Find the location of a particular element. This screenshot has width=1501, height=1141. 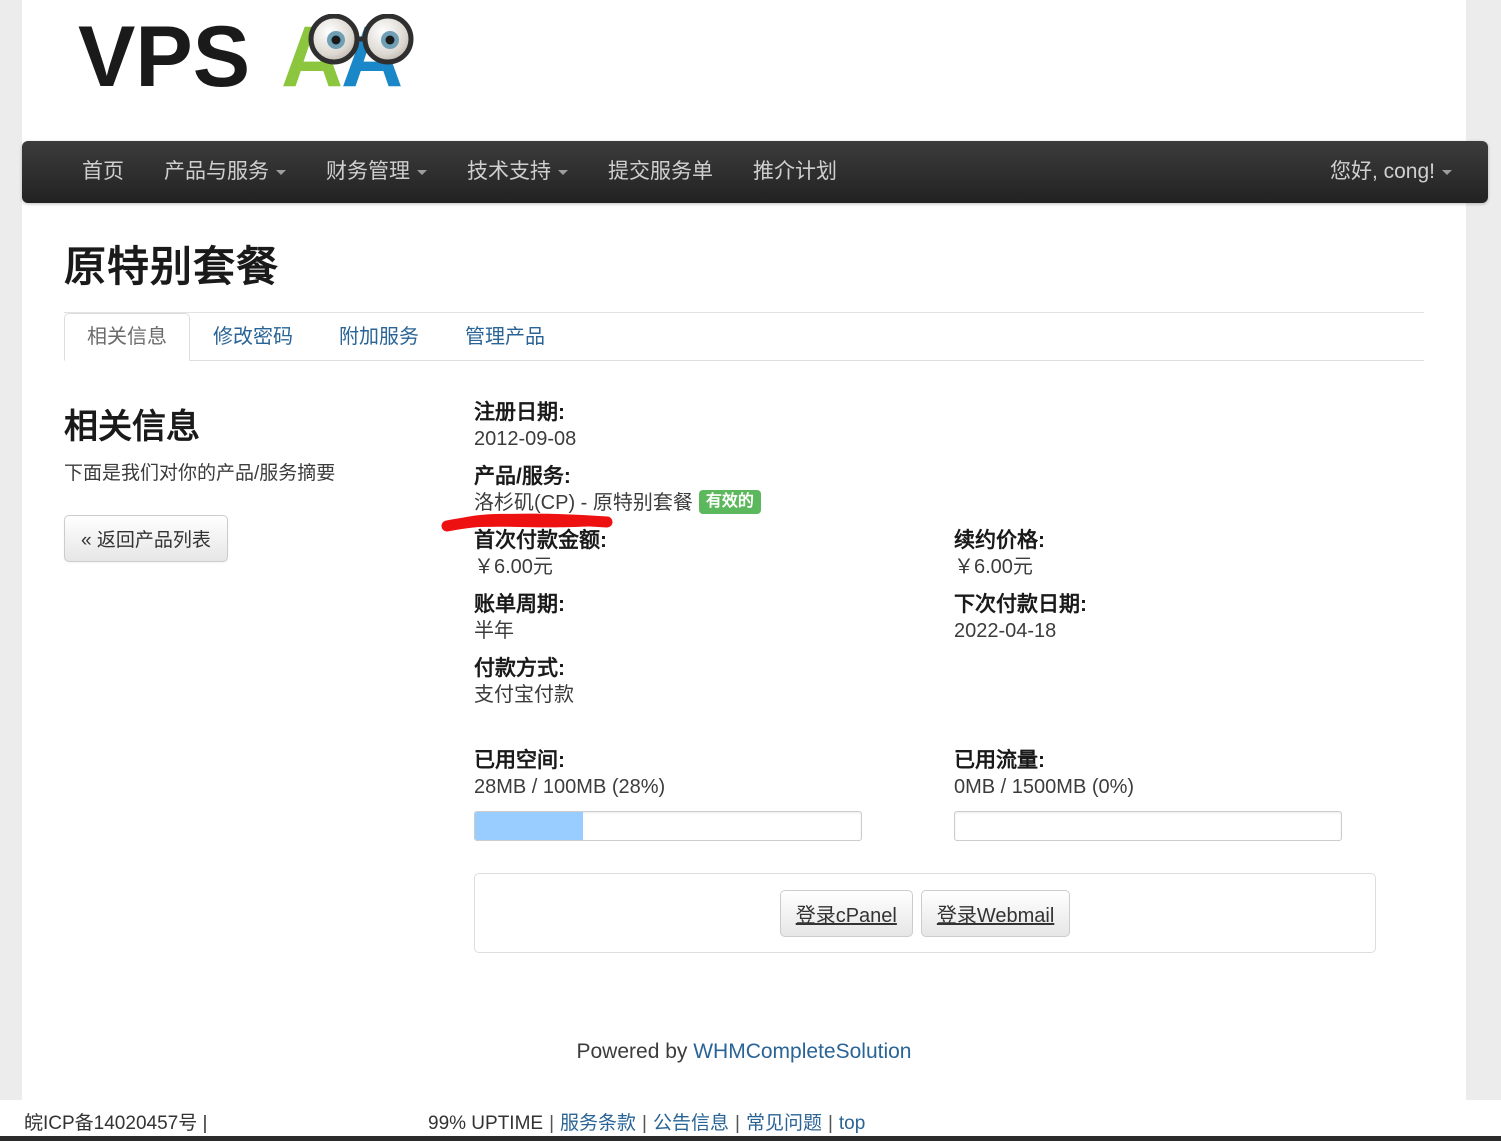

next-due-date-value: 2022-04-18 is located at coordinates (1005, 631).